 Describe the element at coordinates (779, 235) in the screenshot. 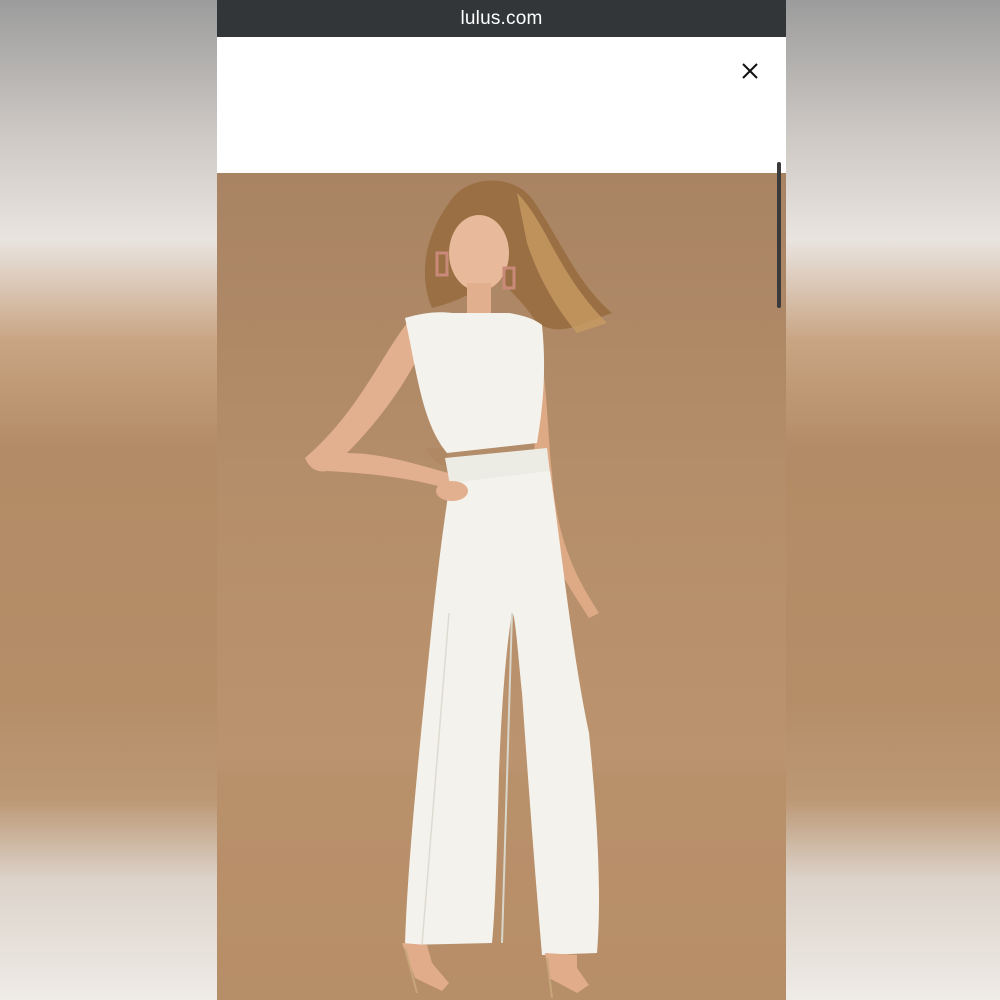

I see `scrollbar-thumb` at that location.